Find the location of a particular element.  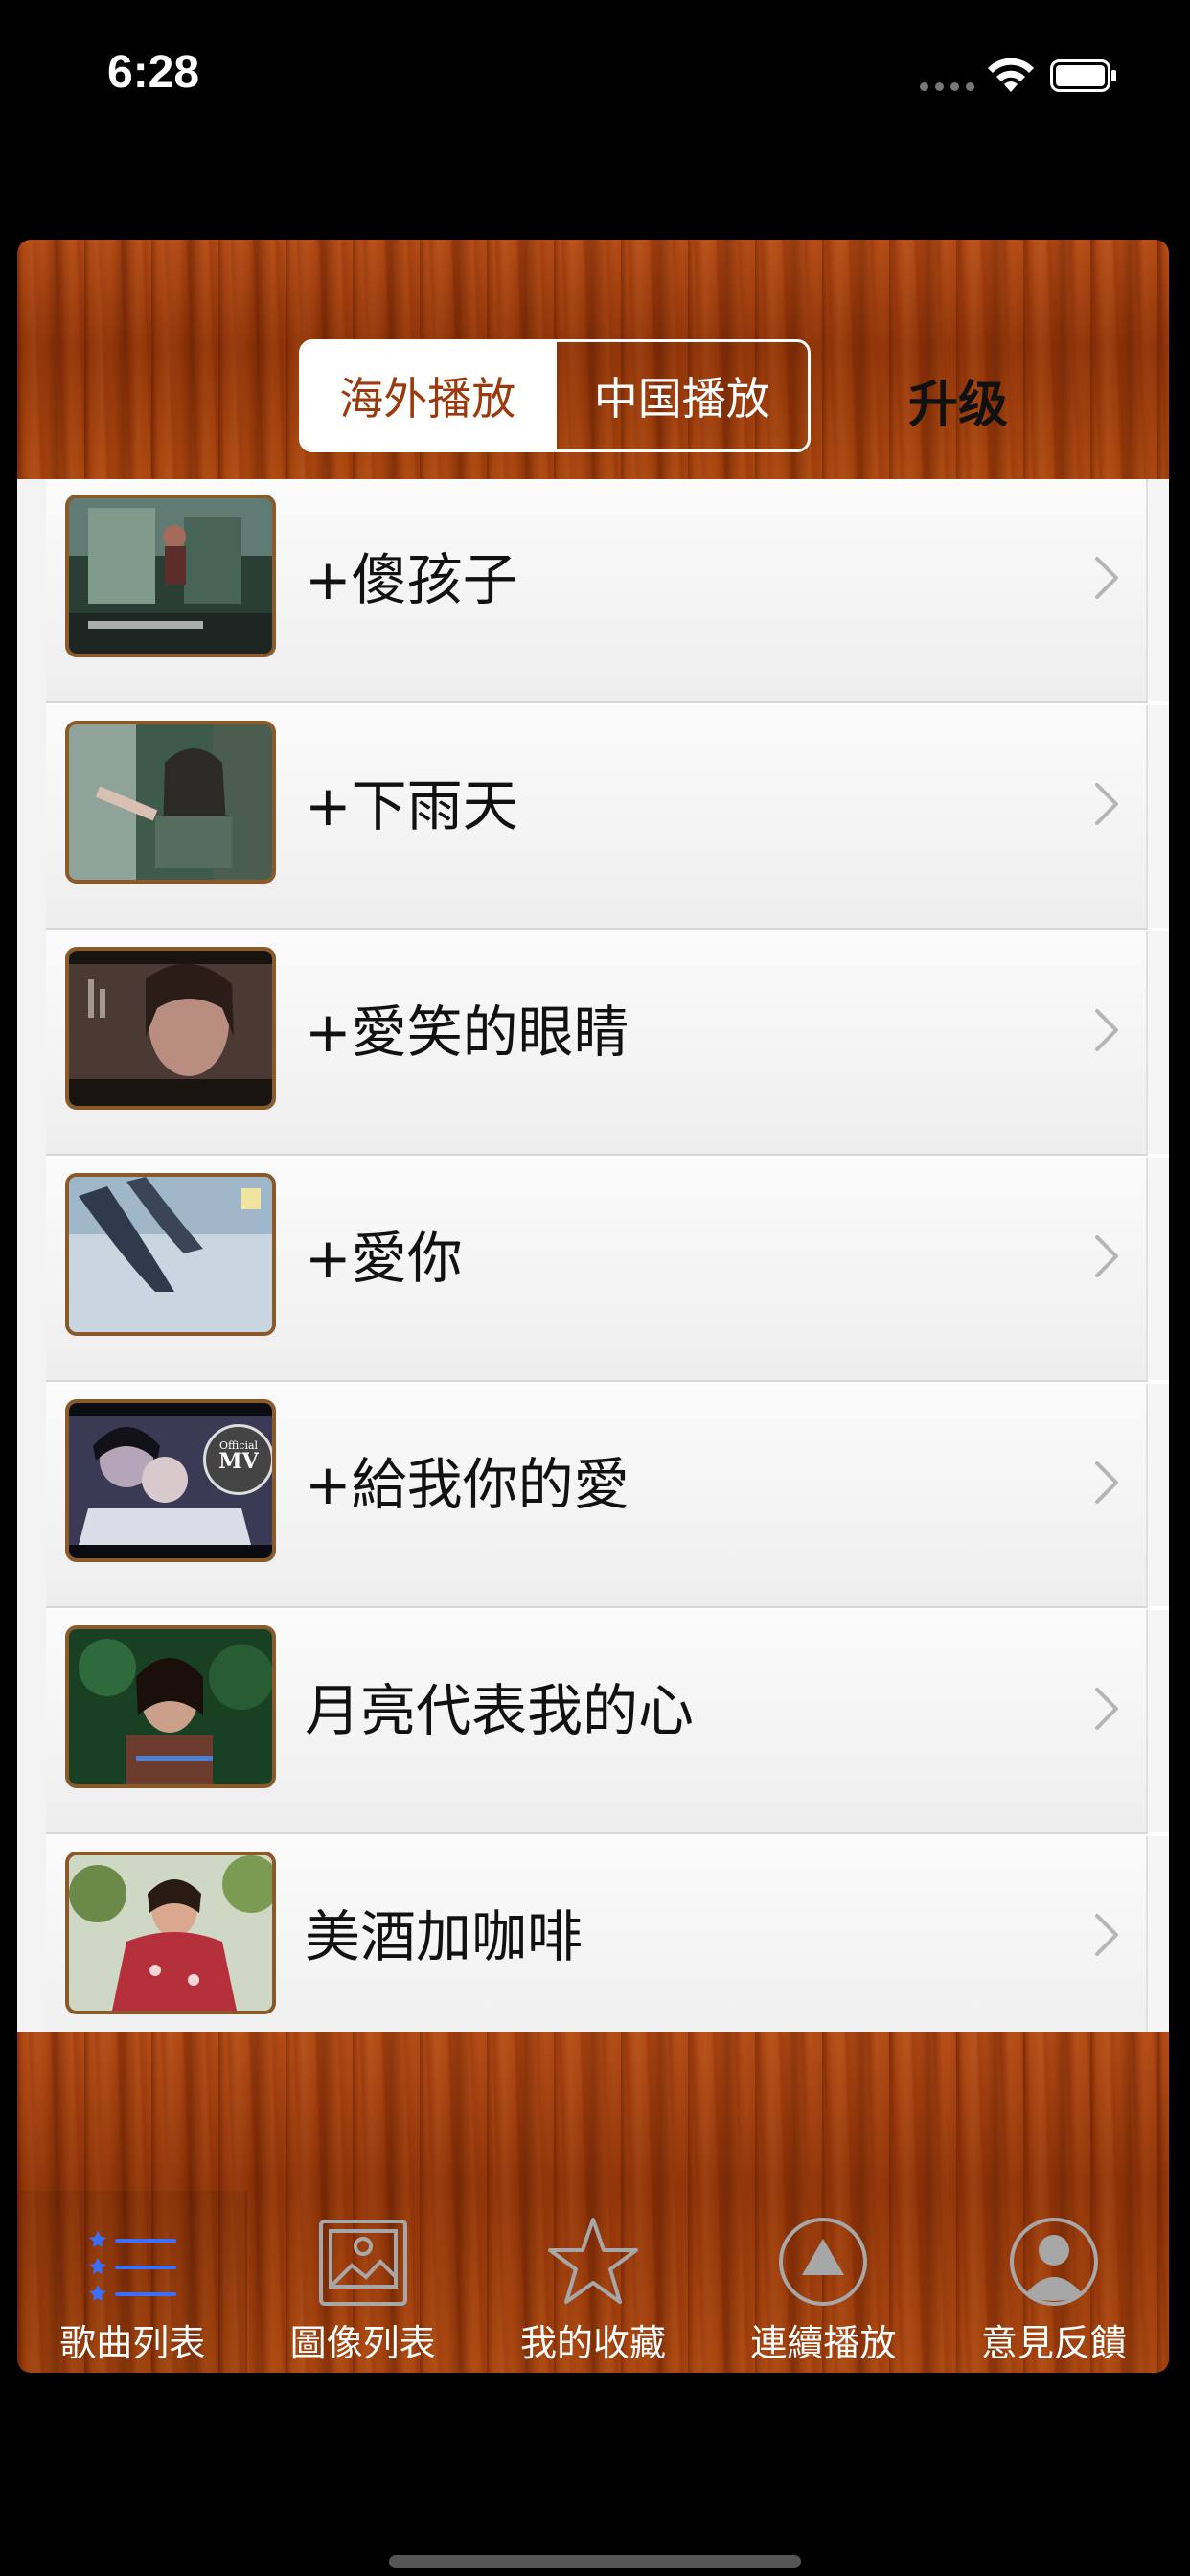

tab-feedback: 意見反饋 is located at coordinates (1054, 2282).